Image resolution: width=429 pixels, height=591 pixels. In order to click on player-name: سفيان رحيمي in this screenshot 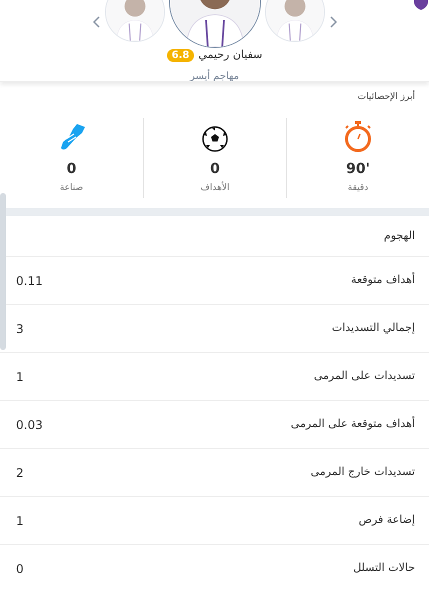, I will do `click(230, 55)`.